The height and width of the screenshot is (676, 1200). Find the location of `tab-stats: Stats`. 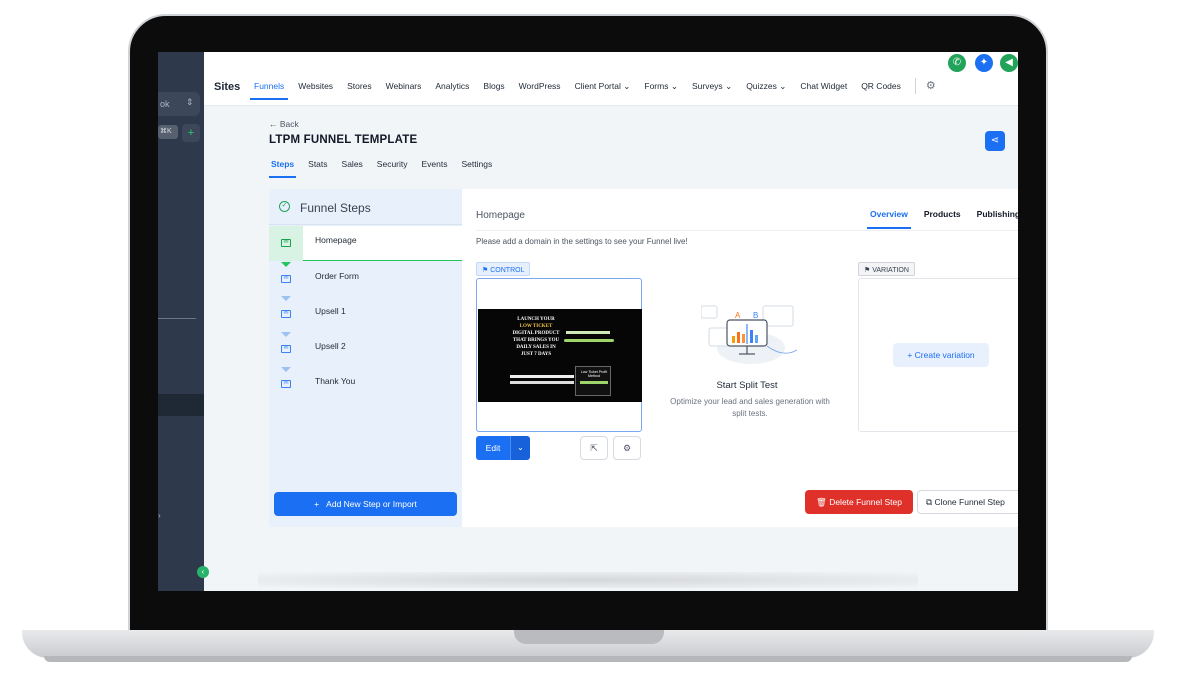

tab-stats: Stats is located at coordinates (317, 164).